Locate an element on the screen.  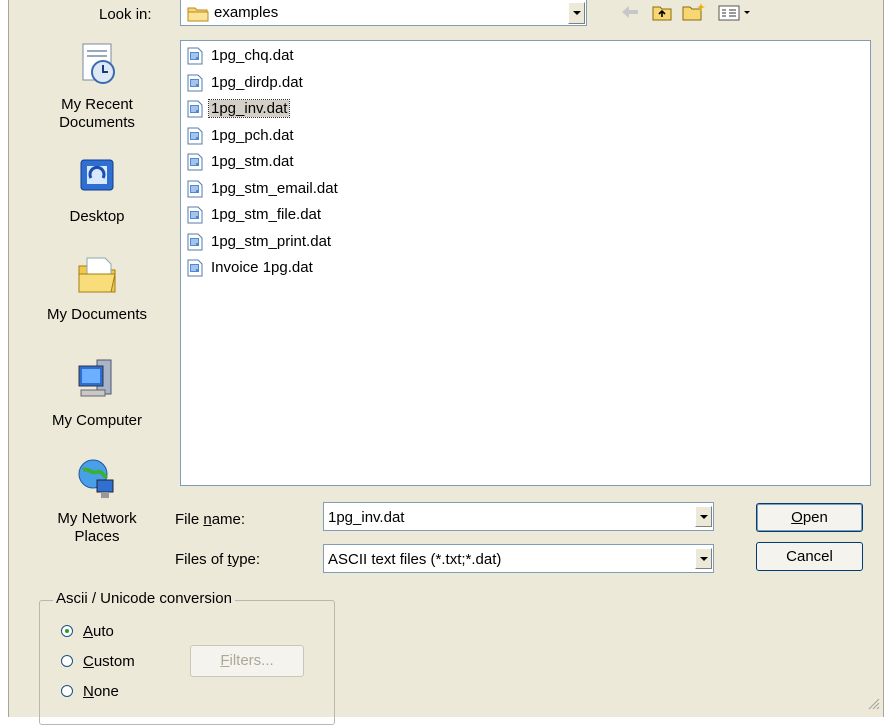
file-name: 1pg_inv.dat is located at coordinates (249, 108).